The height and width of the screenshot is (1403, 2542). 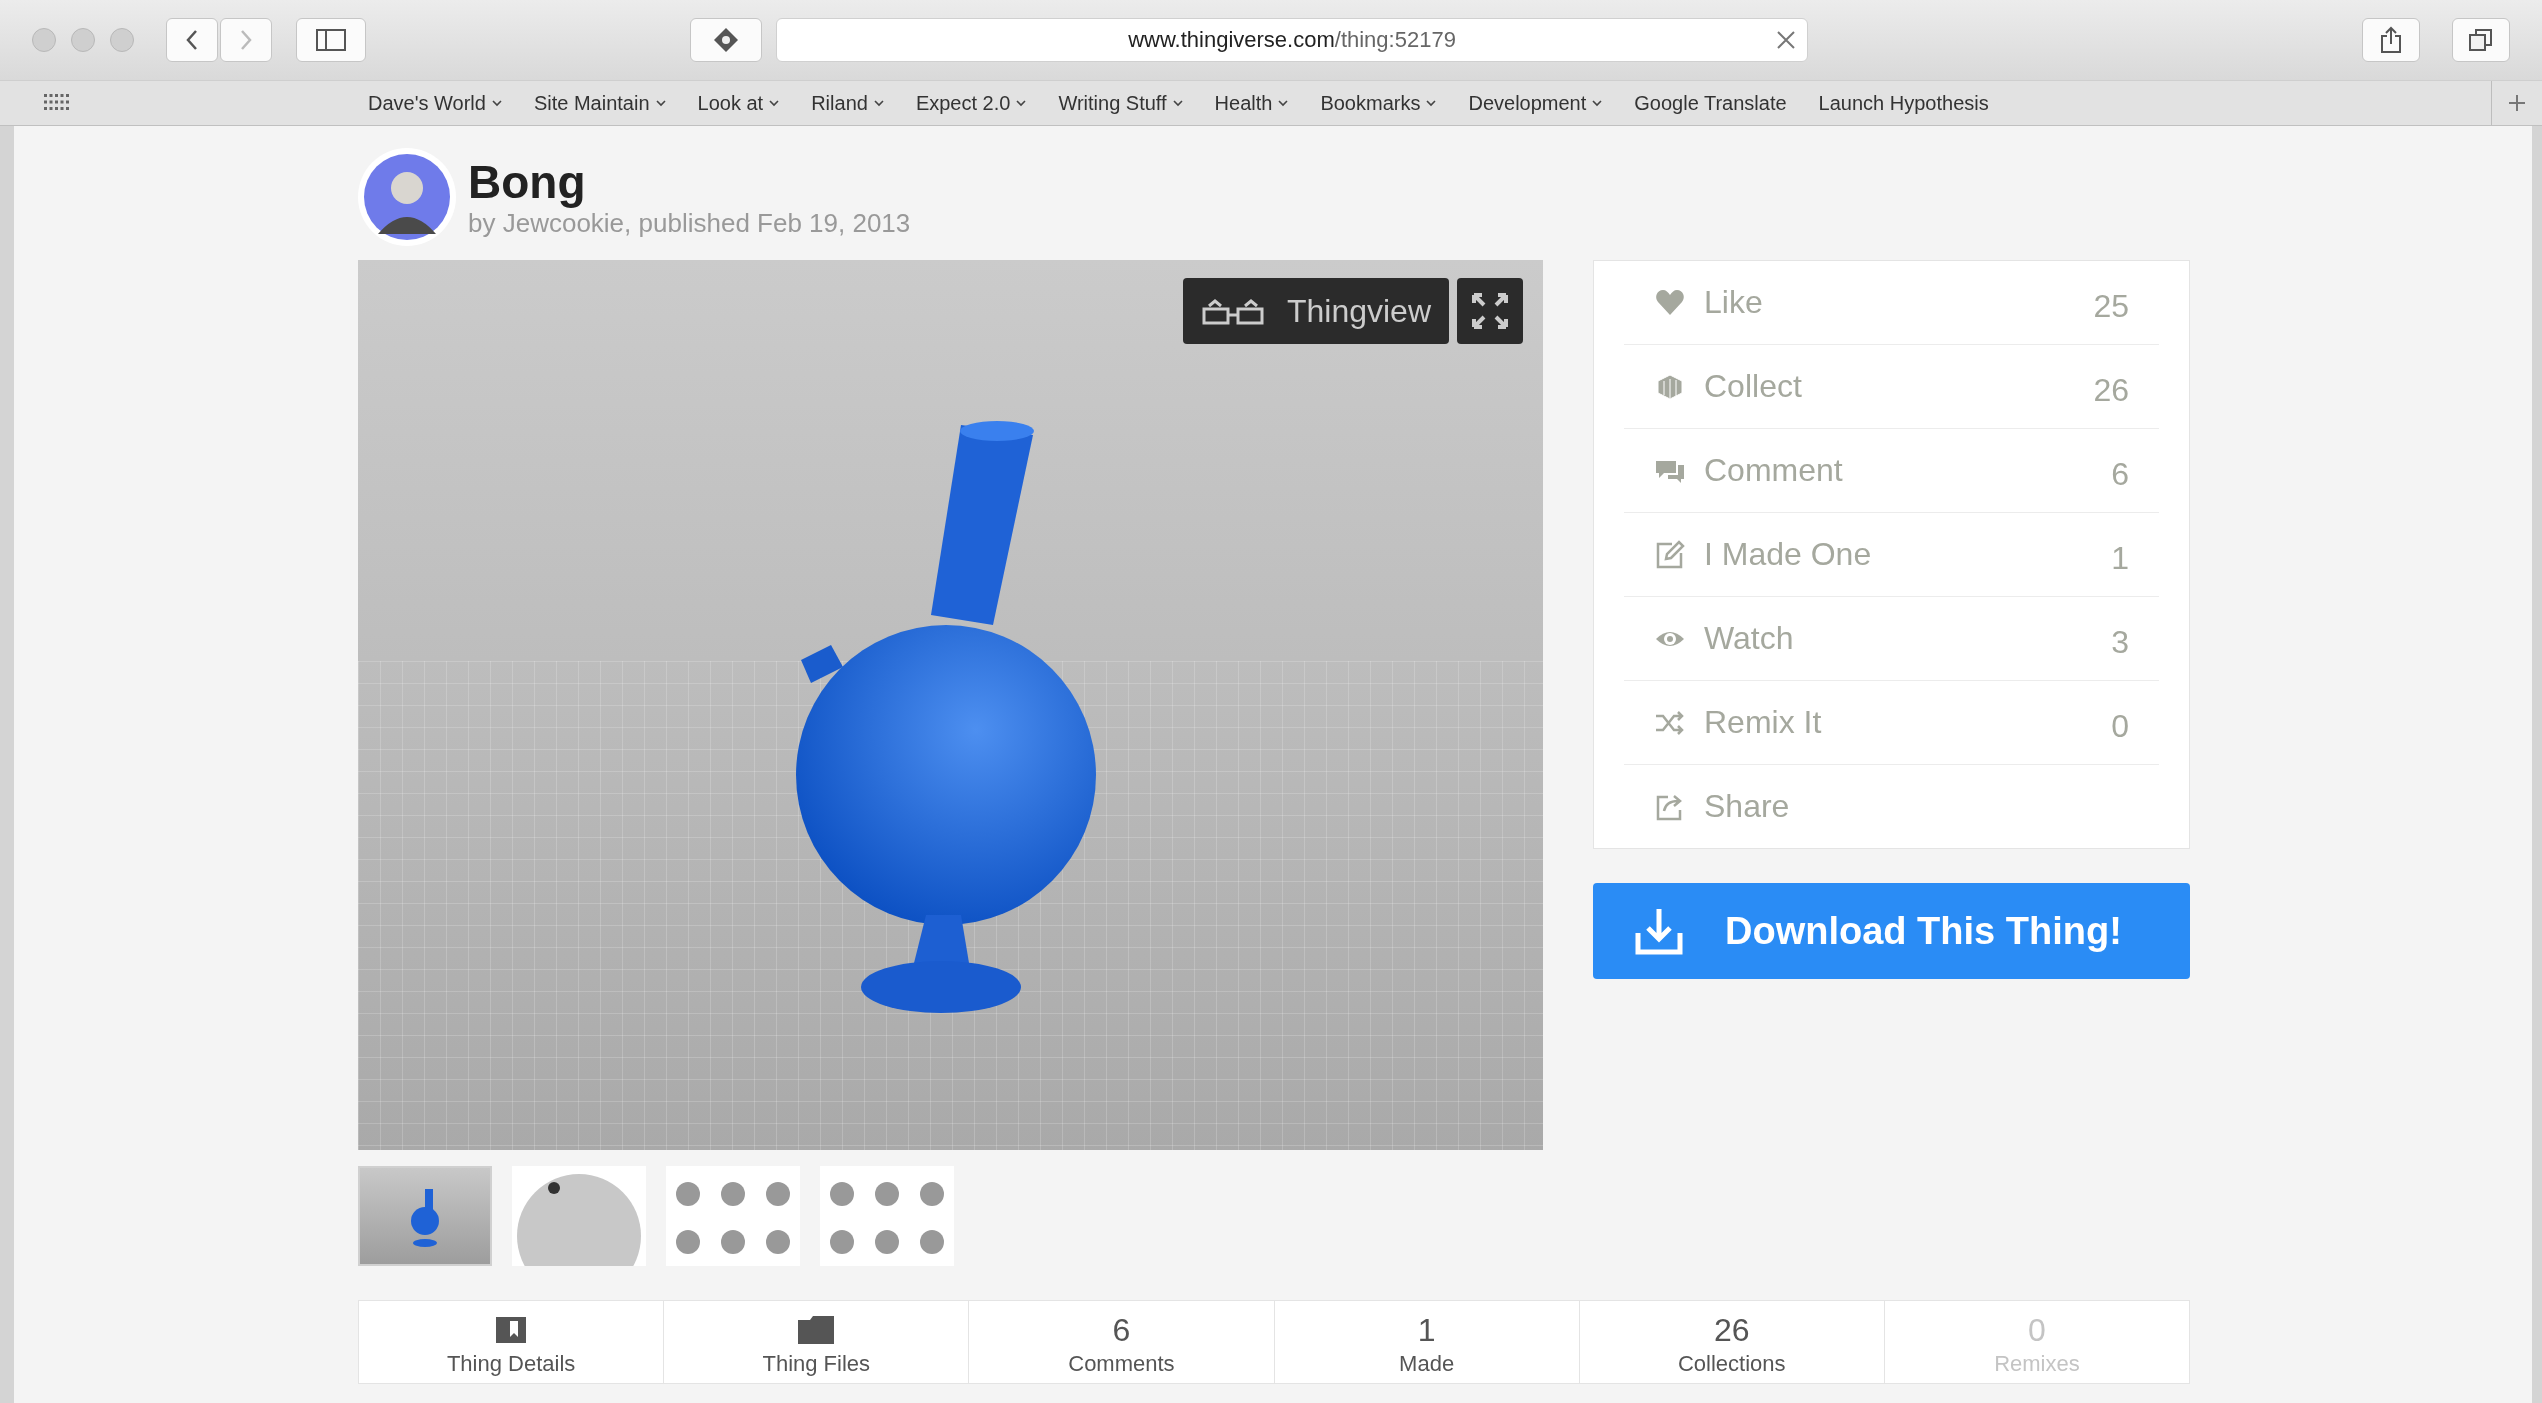 I want to click on bookmark-link: Development, so click(x=1535, y=103).